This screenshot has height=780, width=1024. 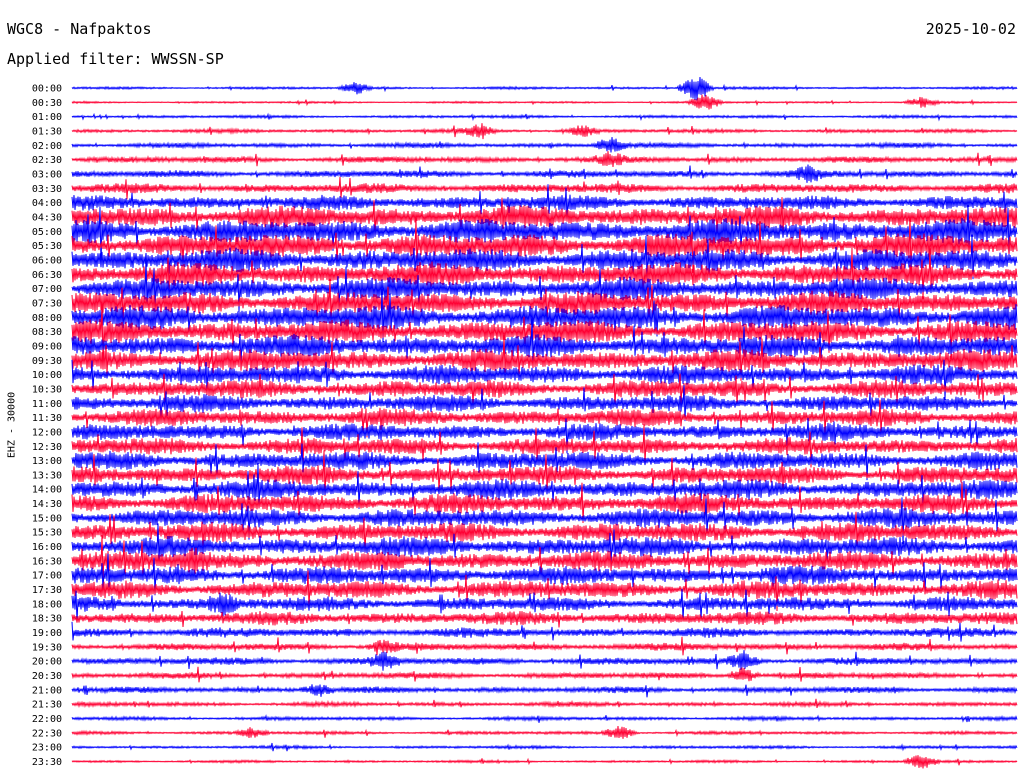 I want to click on row-time-label: 05:00, so click(x=47, y=232).